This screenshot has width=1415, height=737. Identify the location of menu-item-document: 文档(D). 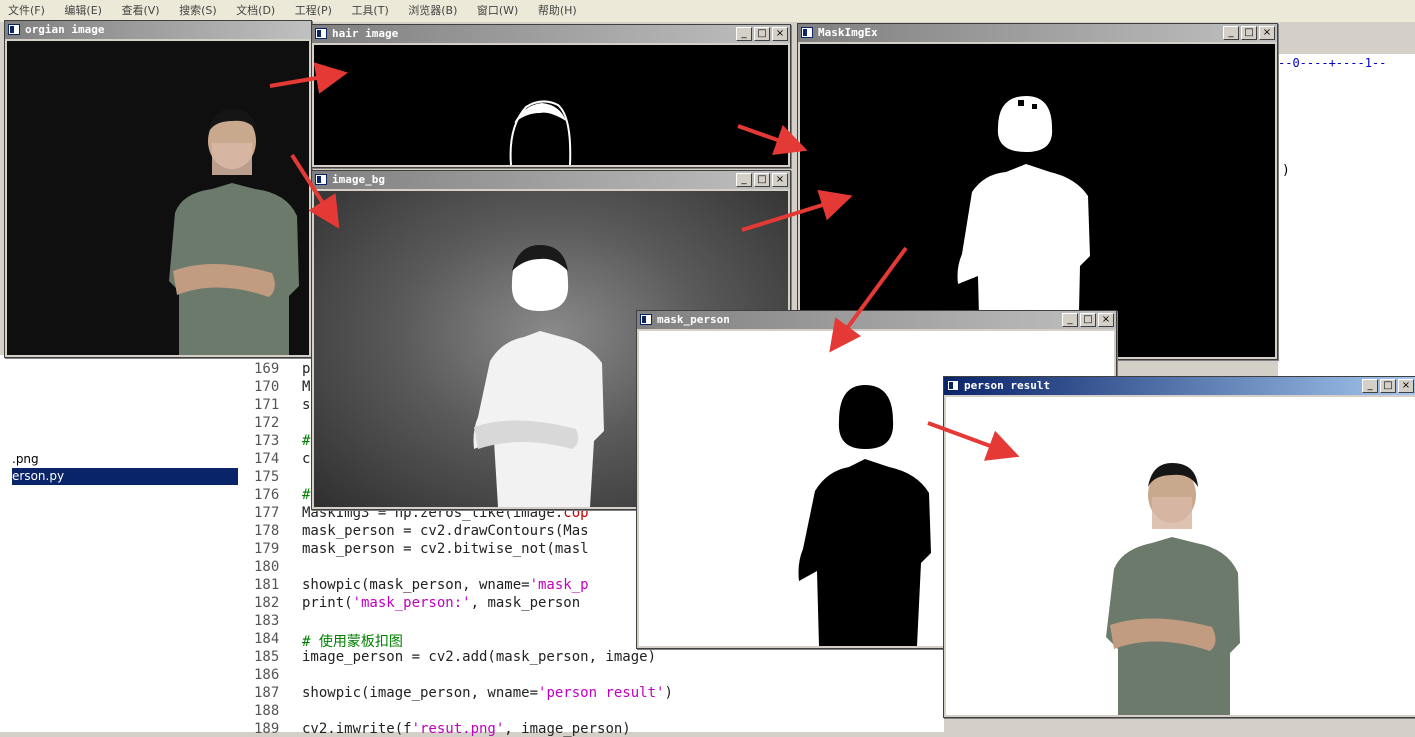
(255, 11).